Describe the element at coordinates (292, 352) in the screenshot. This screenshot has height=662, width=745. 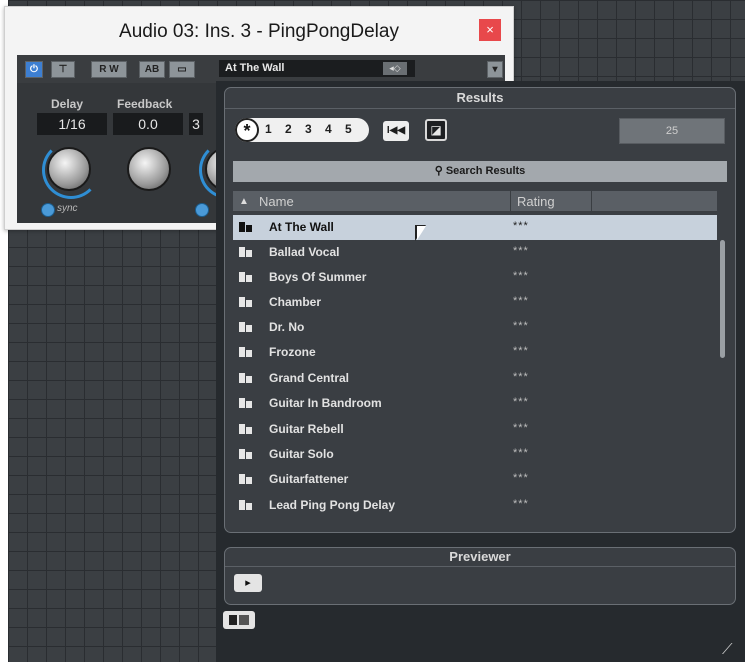
I see `row-name: Frozone` at that location.